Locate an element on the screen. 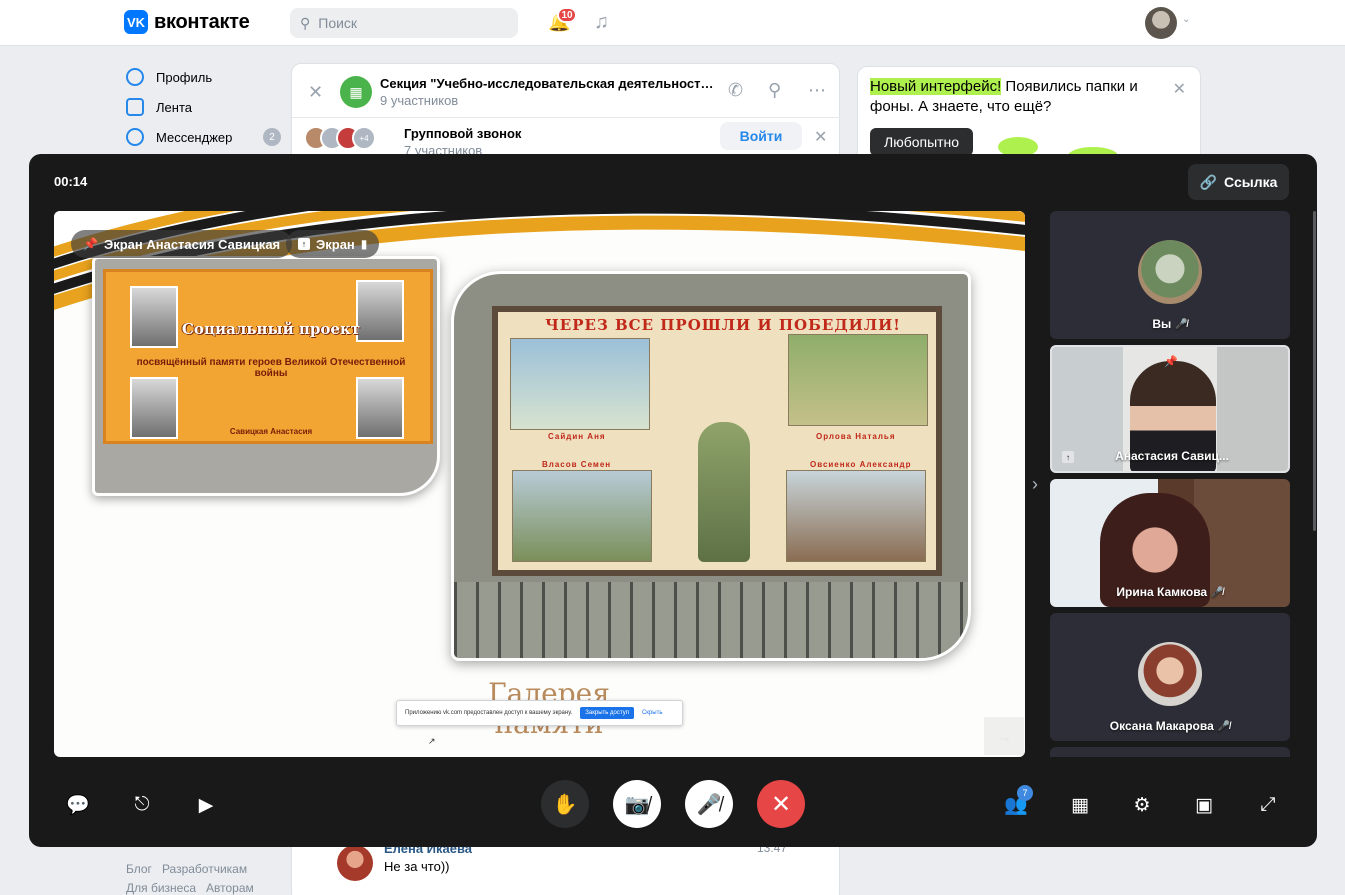 The width and height of the screenshot is (1345, 895). participant-name: Оксана Макарова 🎤̸ is located at coordinates (1170, 726).